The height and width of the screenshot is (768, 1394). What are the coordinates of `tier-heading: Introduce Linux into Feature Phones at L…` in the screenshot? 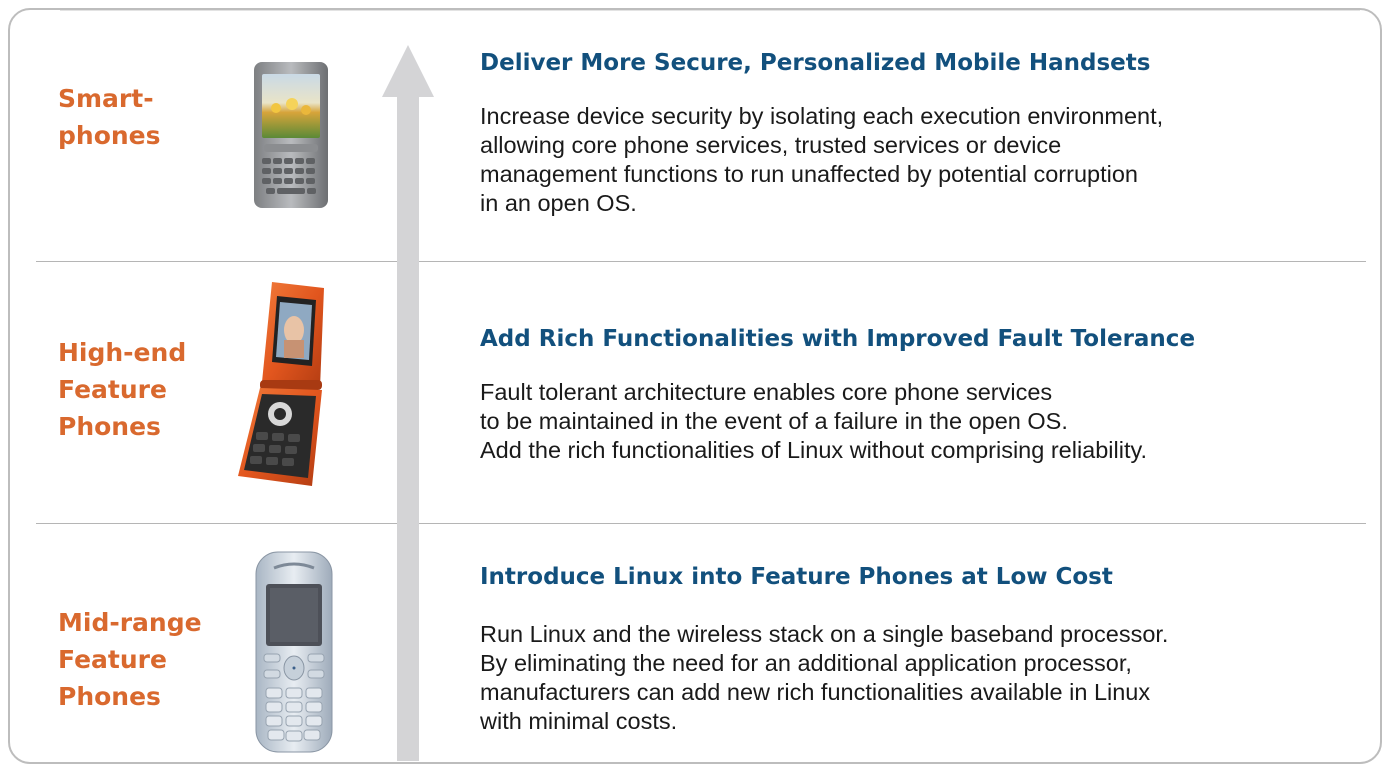 It's located at (796, 577).